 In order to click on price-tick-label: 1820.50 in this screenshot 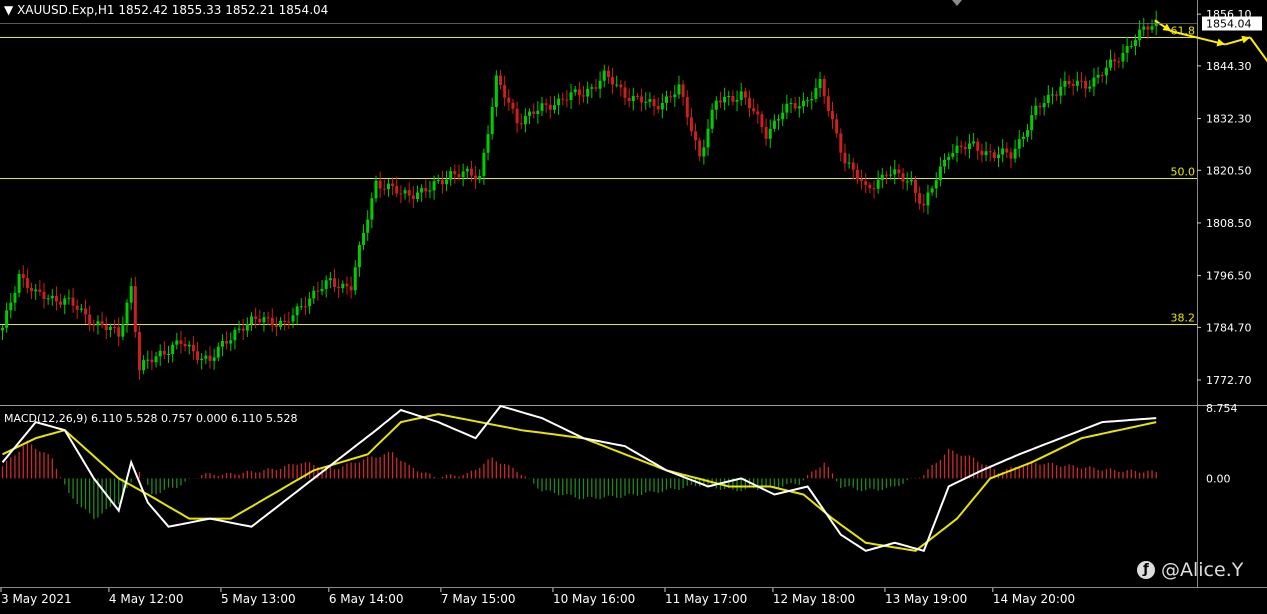, I will do `click(1229, 170)`.